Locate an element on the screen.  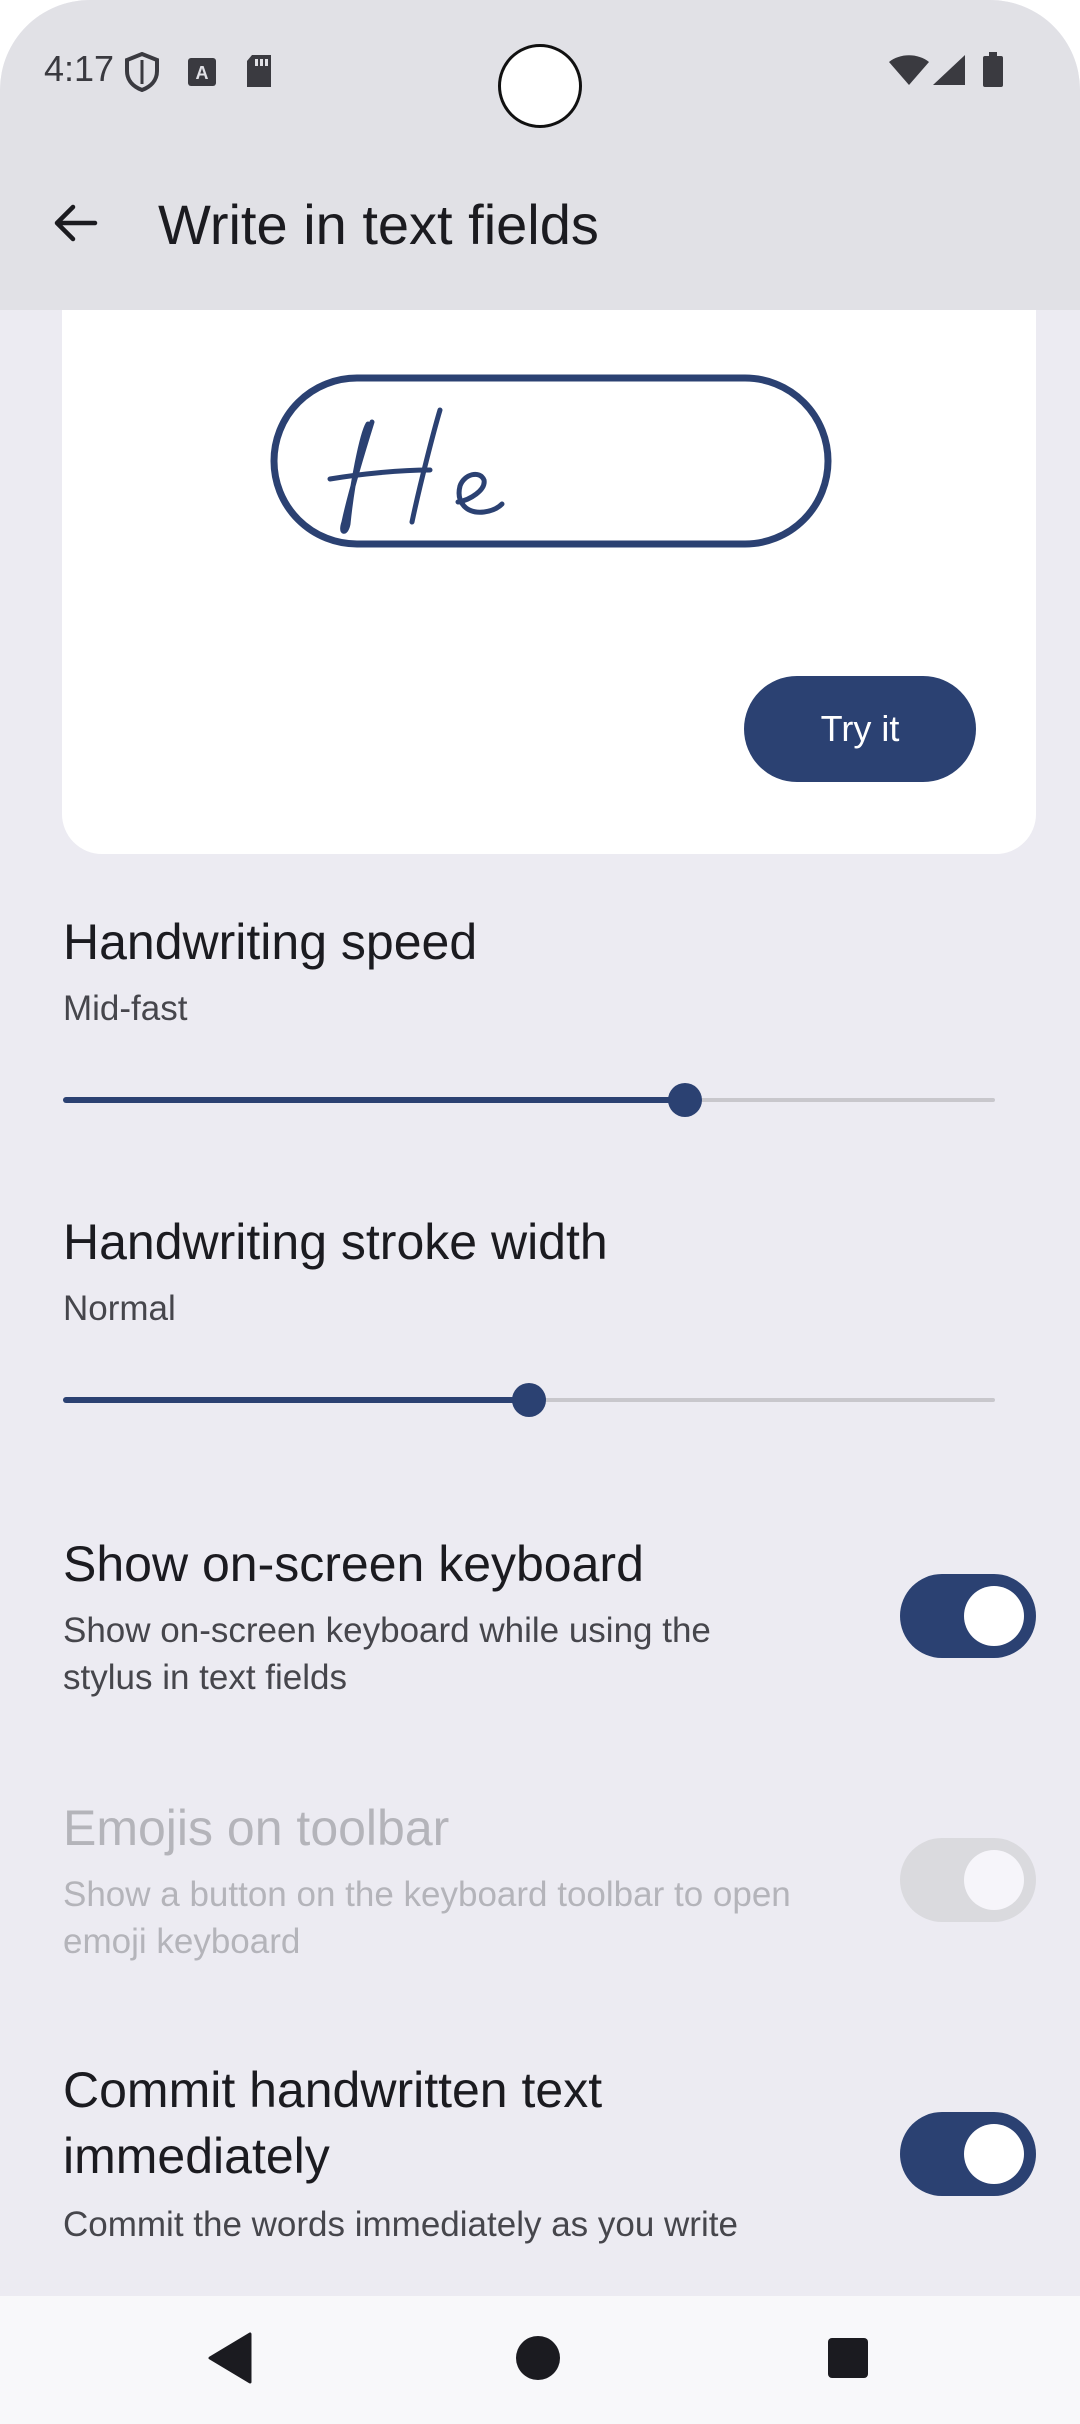
status-bar: 4:17 A is located at coordinates (540, 70).